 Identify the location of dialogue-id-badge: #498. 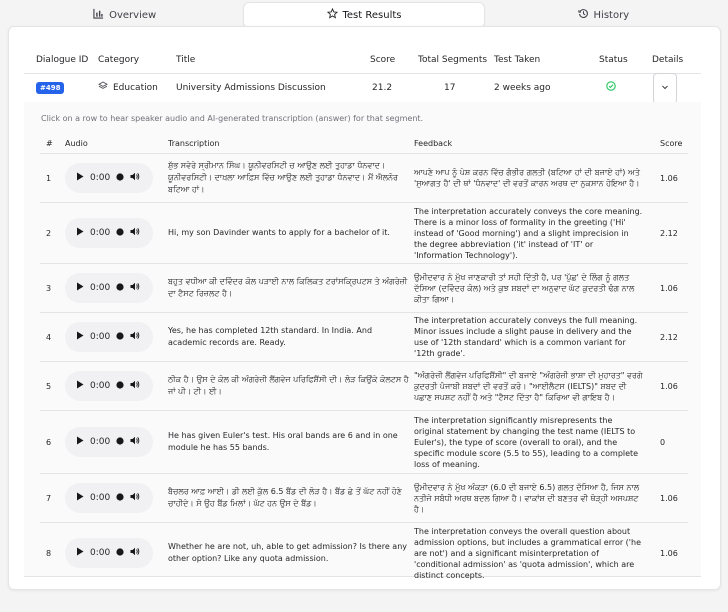
(50, 87).